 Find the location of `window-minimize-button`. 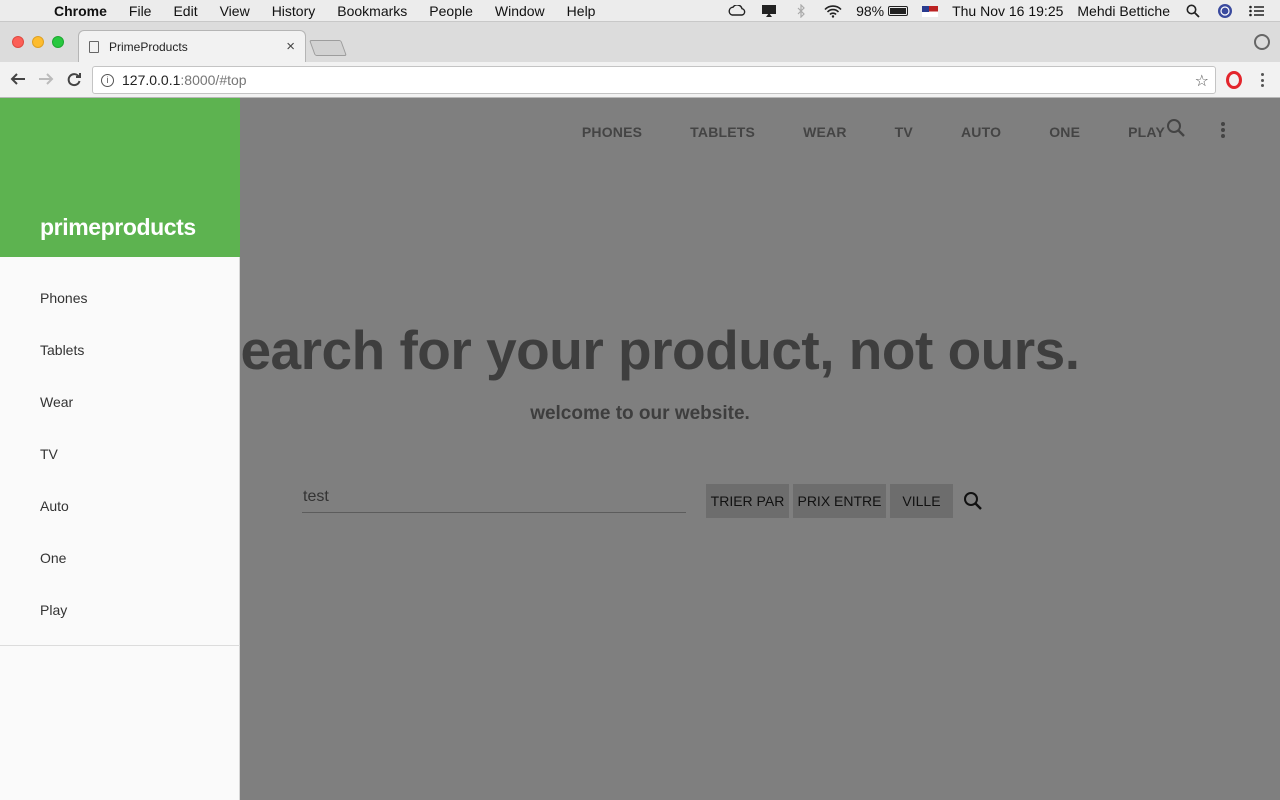

window-minimize-button is located at coordinates (38, 42).